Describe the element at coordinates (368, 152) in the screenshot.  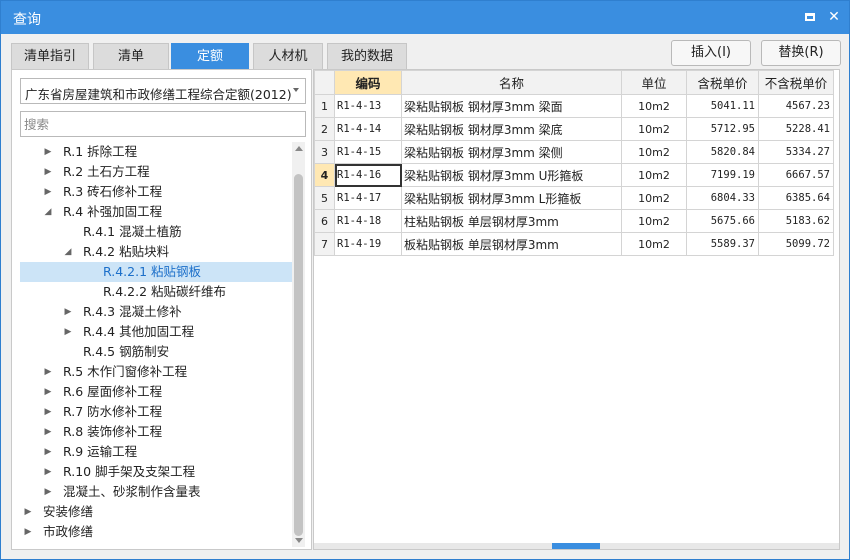
I see `cell-code: R1-4-15` at that location.